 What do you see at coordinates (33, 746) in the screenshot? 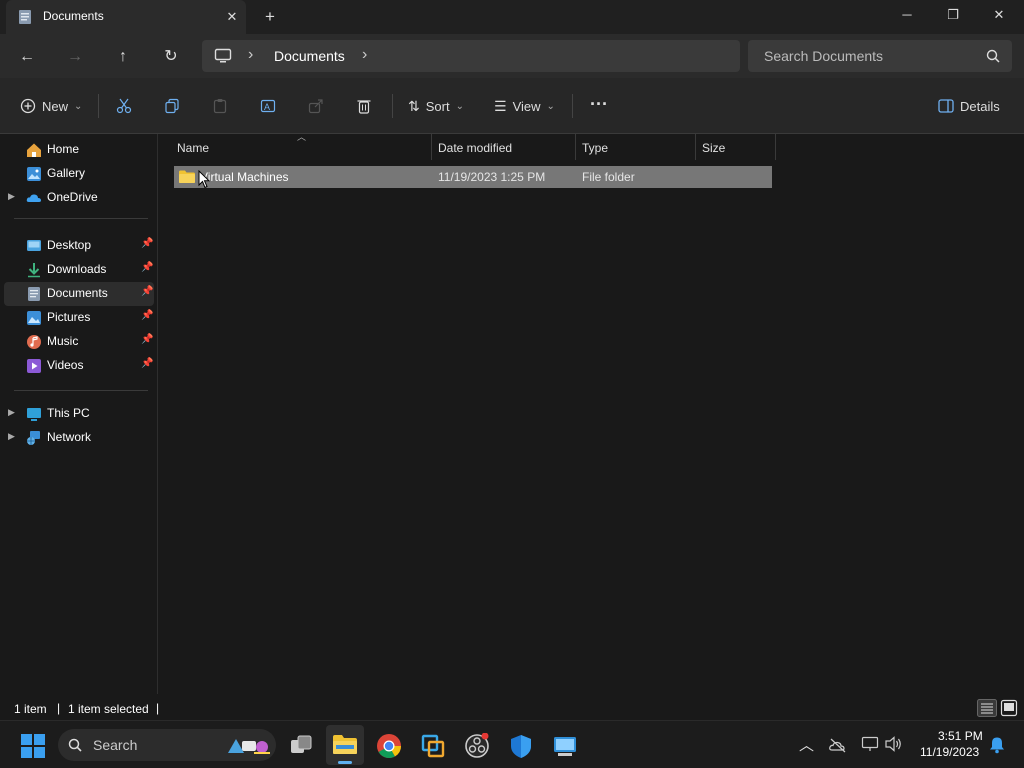
I see `windows-start-icon` at bounding box center [33, 746].